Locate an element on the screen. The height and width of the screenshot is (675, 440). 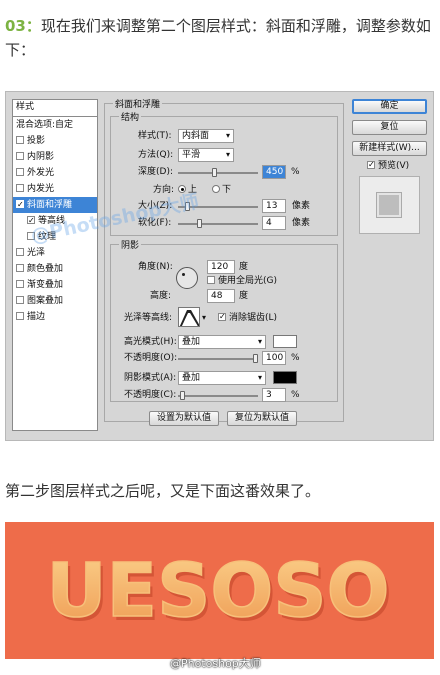
size-unit: 像素 is located at coordinates (301, 206).